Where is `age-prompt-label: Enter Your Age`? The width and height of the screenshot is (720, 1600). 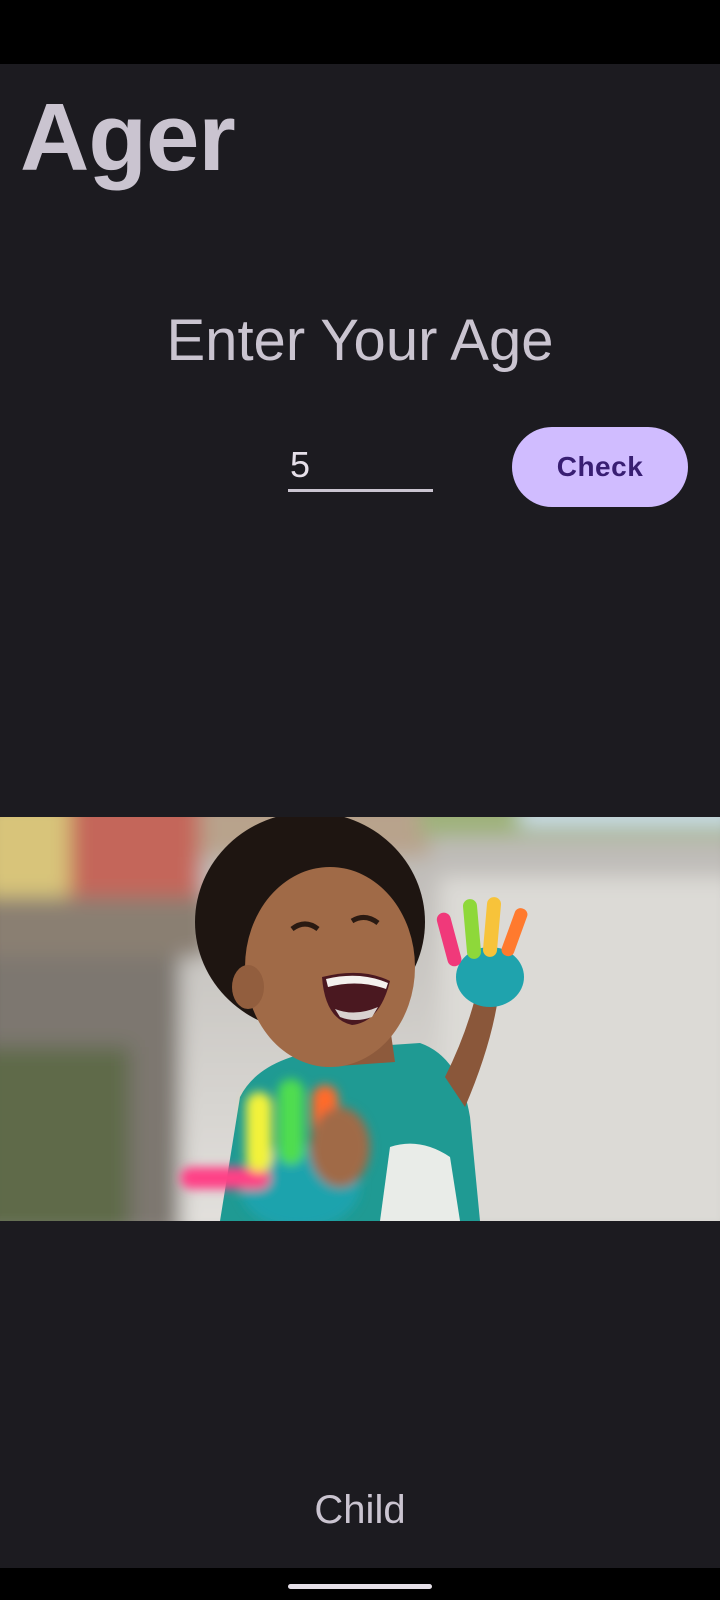 age-prompt-label: Enter Your Age is located at coordinates (360, 340).